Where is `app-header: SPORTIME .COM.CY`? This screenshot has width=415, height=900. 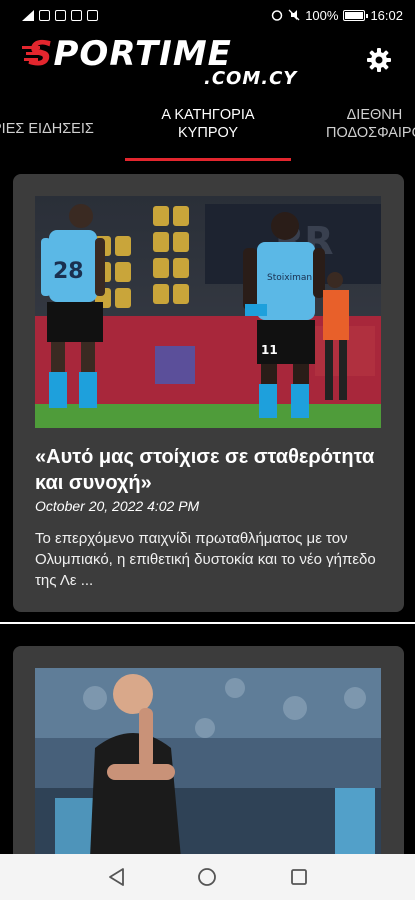 app-header: SPORTIME .COM.CY is located at coordinates (207, 61).